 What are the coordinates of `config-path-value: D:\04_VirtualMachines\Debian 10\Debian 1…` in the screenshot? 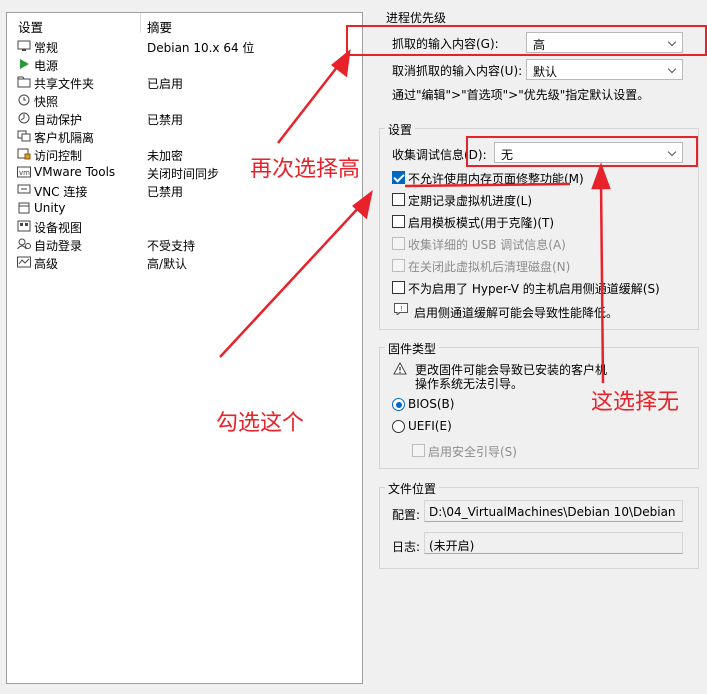 It's located at (554, 512).